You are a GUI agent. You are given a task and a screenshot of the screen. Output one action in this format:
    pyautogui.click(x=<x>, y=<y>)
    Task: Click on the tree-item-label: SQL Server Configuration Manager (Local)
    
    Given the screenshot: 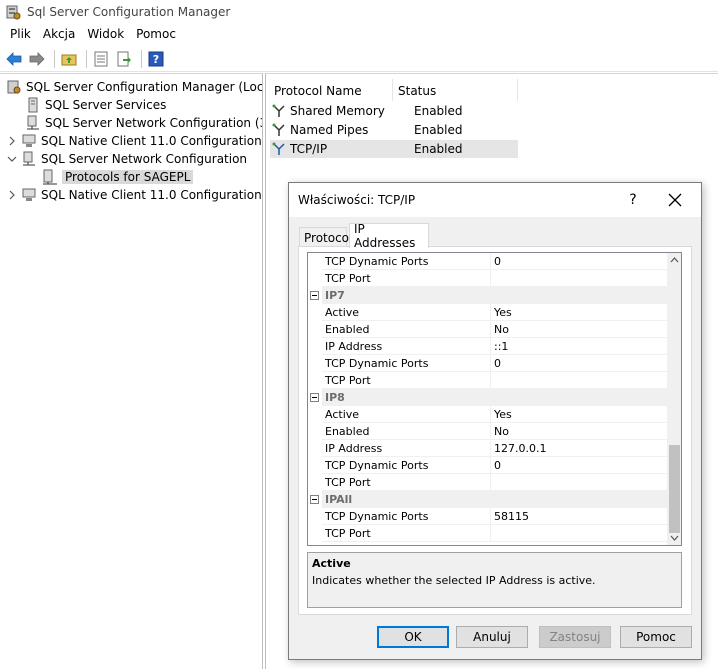 What is the action you would take?
    pyautogui.click(x=144, y=87)
    